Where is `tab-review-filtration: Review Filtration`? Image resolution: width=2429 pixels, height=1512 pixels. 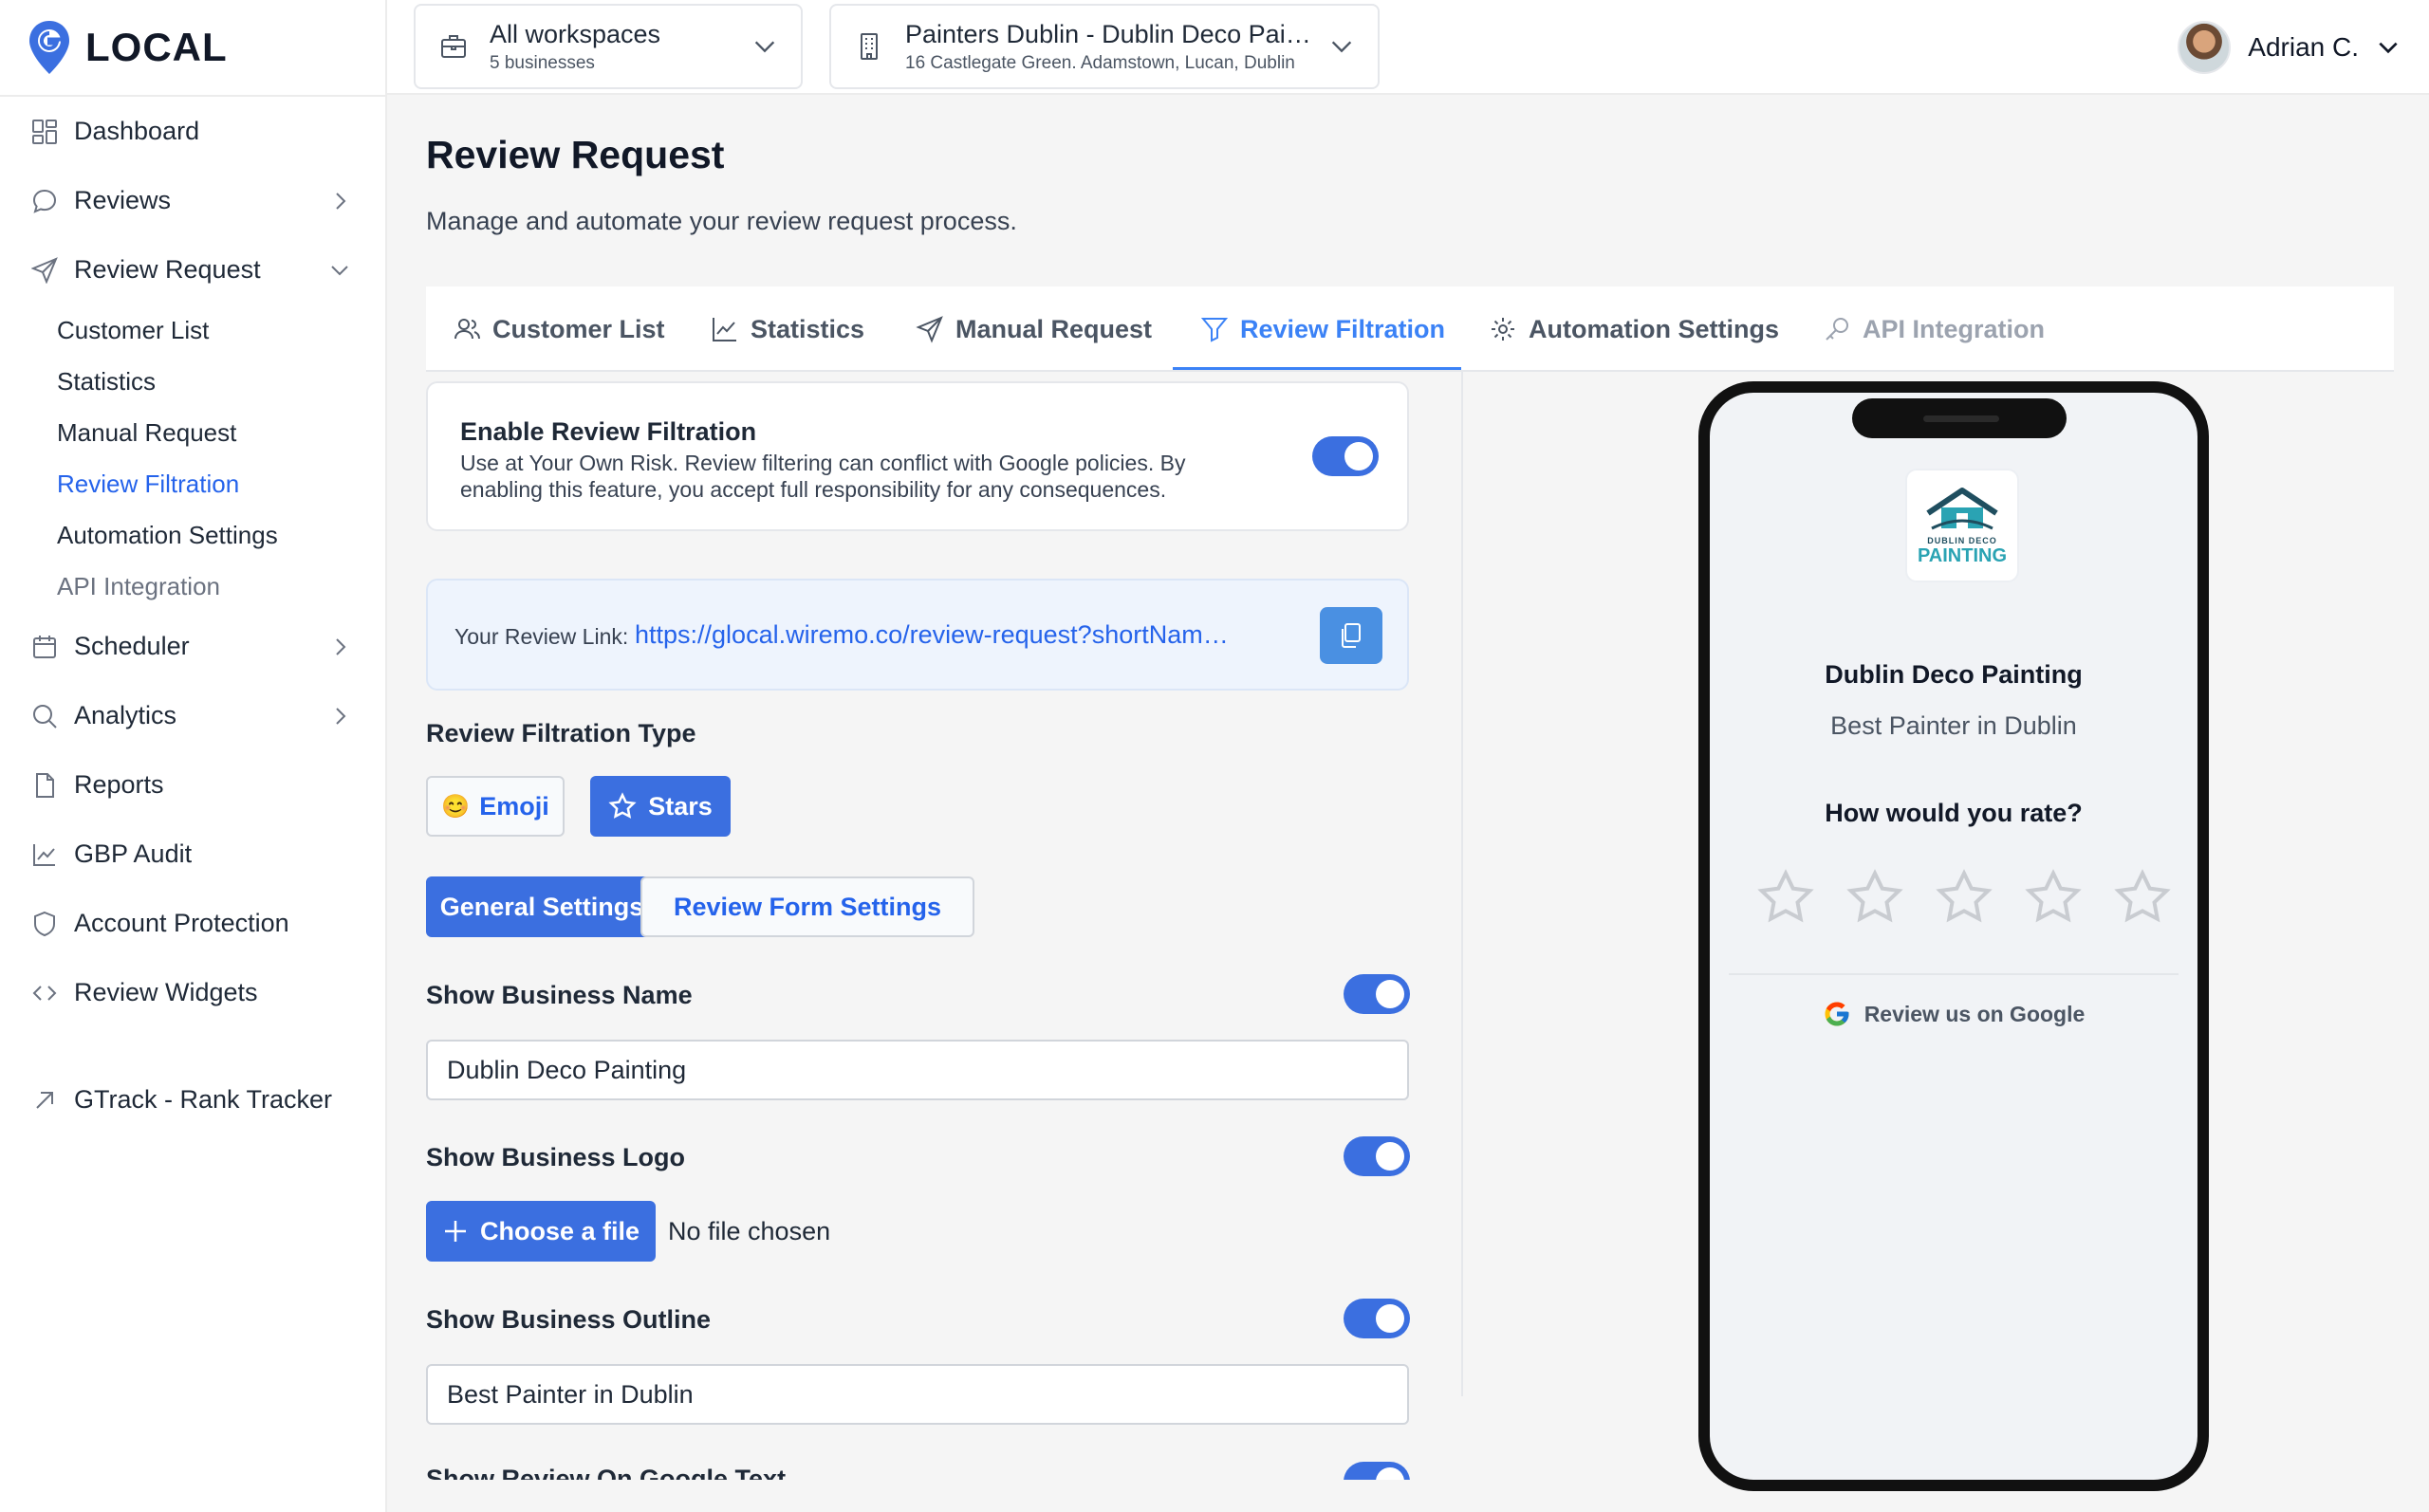 tab-review-filtration: Review Filtration is located at coordinates (1322, 329).